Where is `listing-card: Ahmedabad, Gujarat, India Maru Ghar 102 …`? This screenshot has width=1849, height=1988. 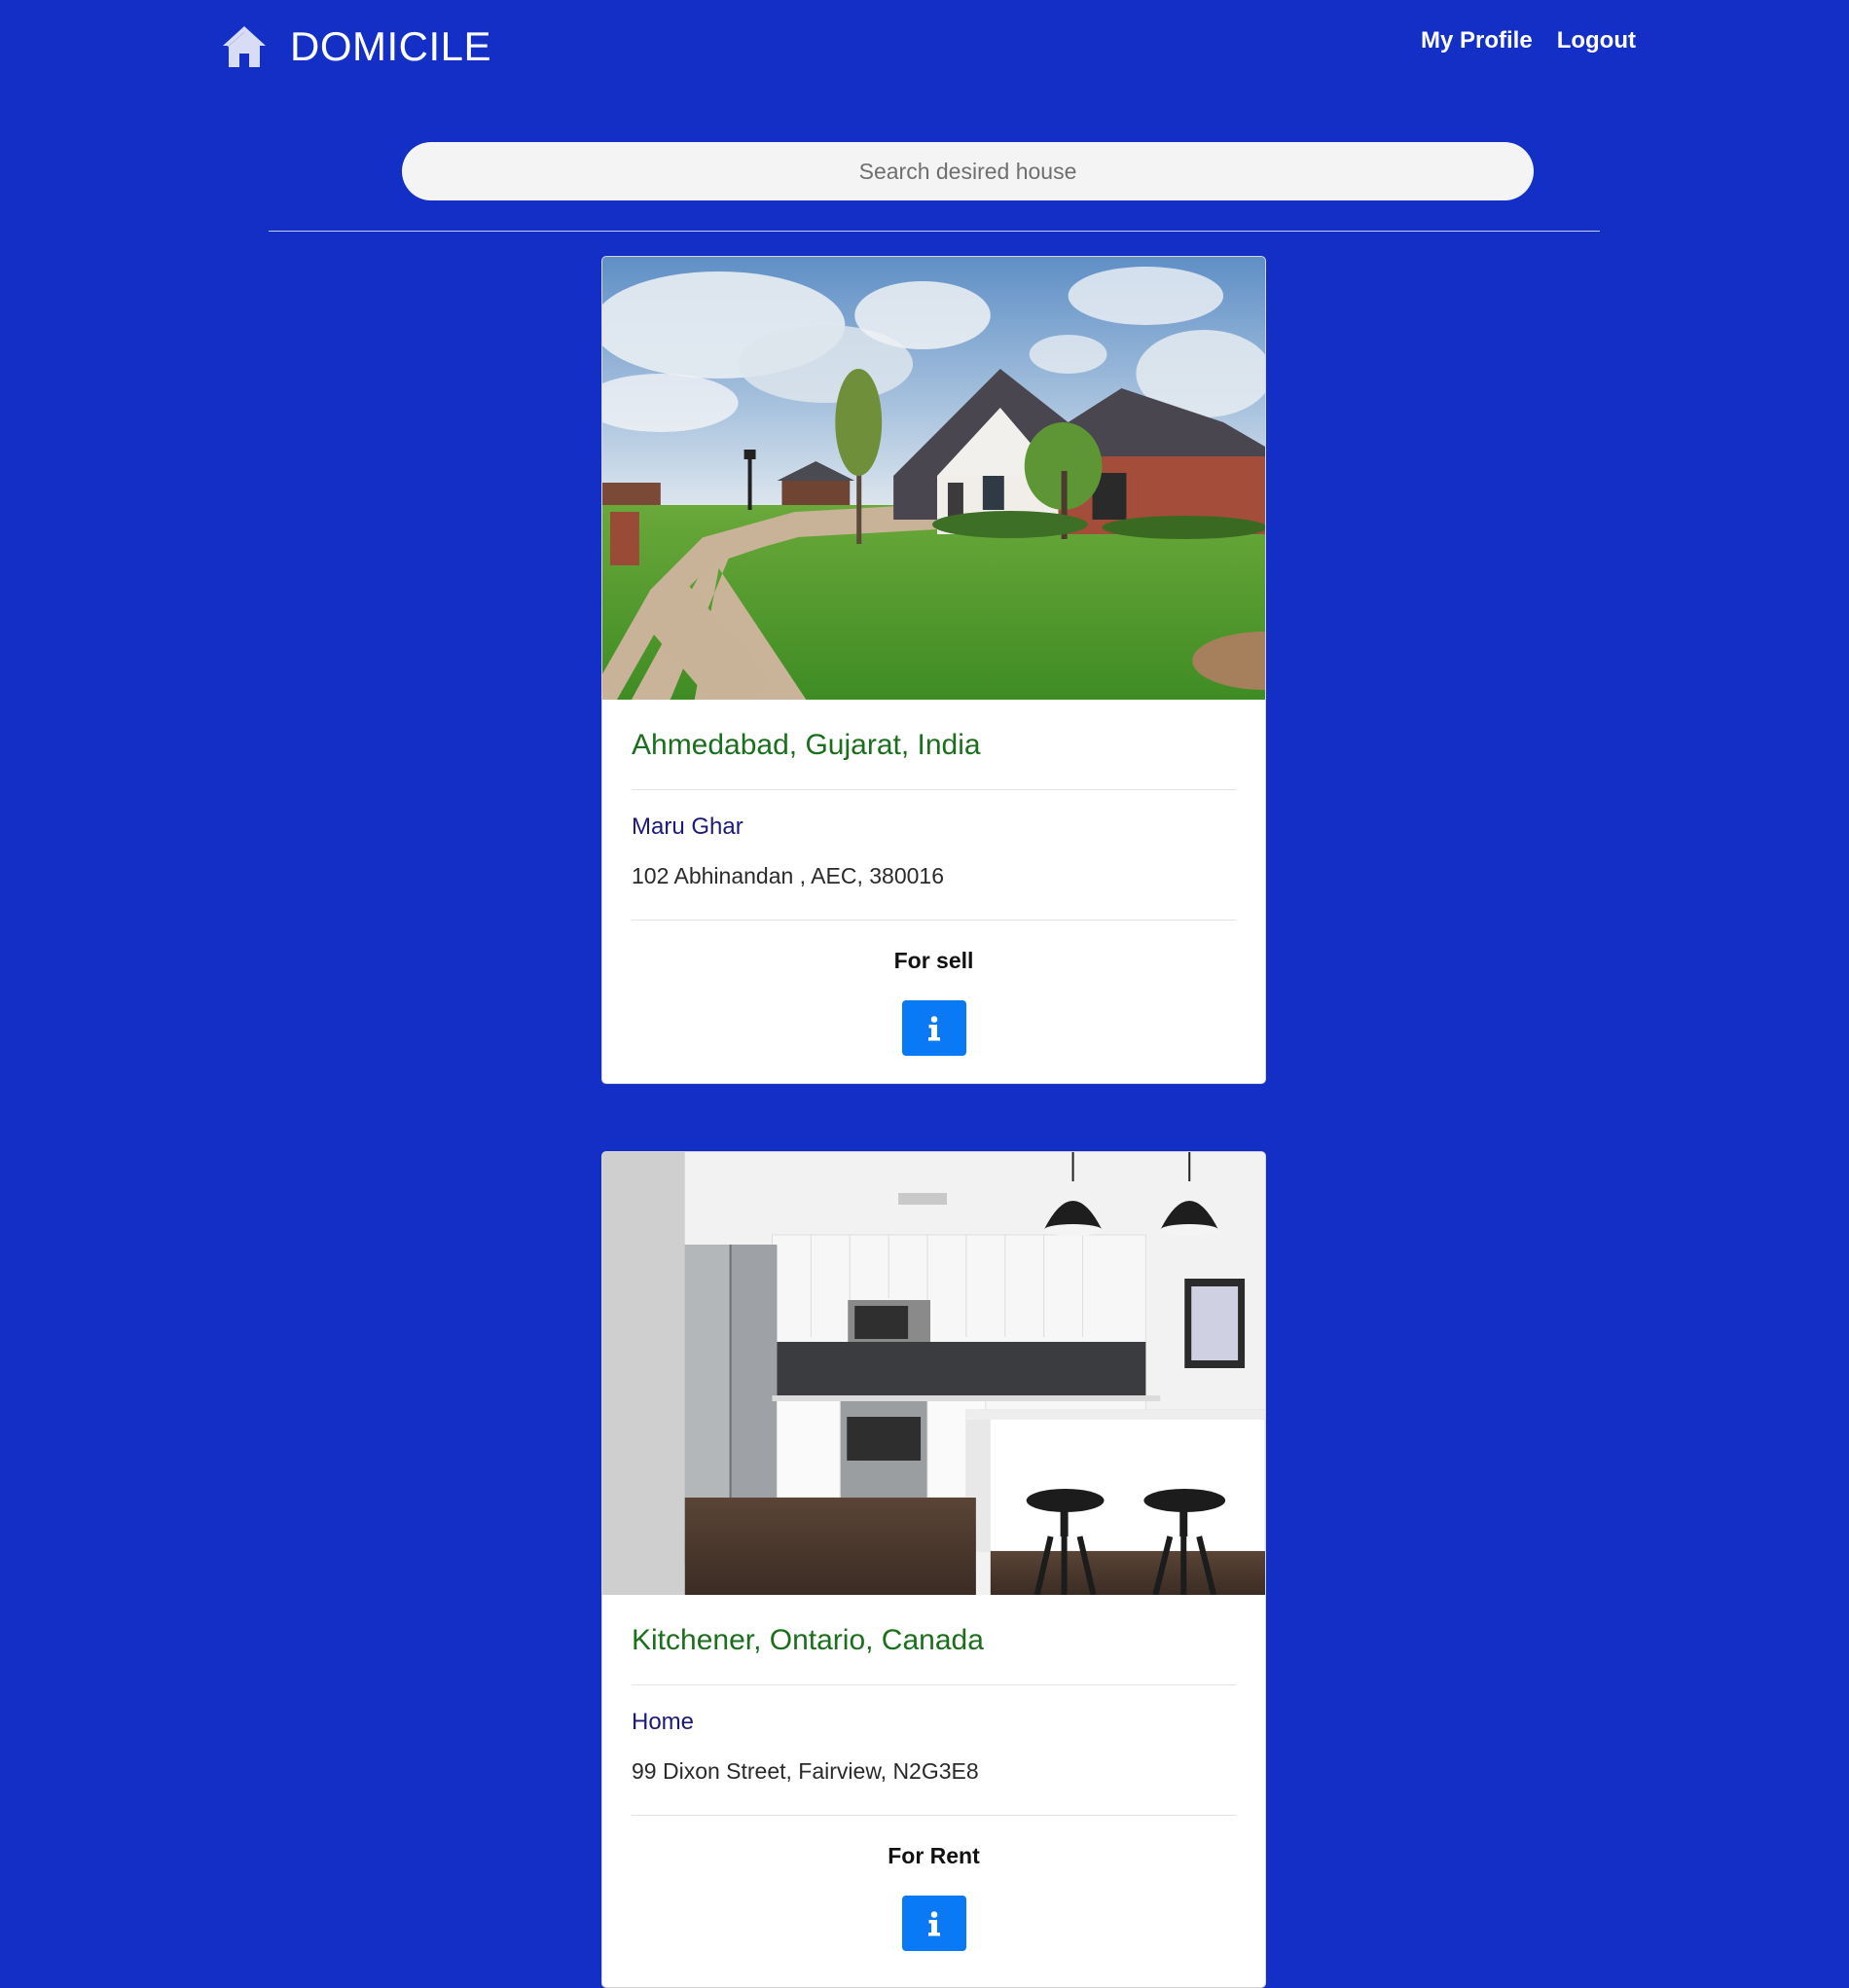
listing-card: Ahmedabad, Gujarat, India Maru Ghar 102 … is located at coordinates (933, 670).